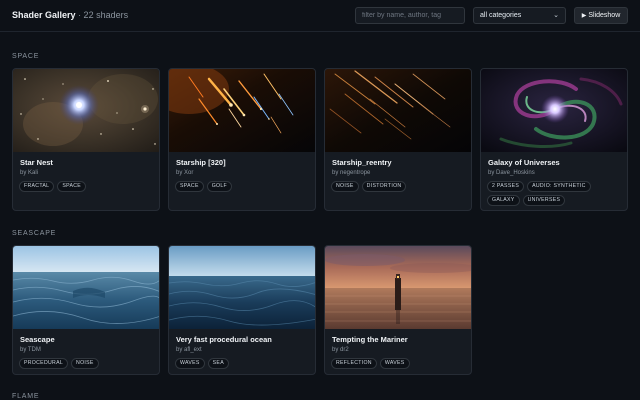 This screenshot has height=400, width=640. I want to click on card-author: by afl_ext, so click(189, 350).